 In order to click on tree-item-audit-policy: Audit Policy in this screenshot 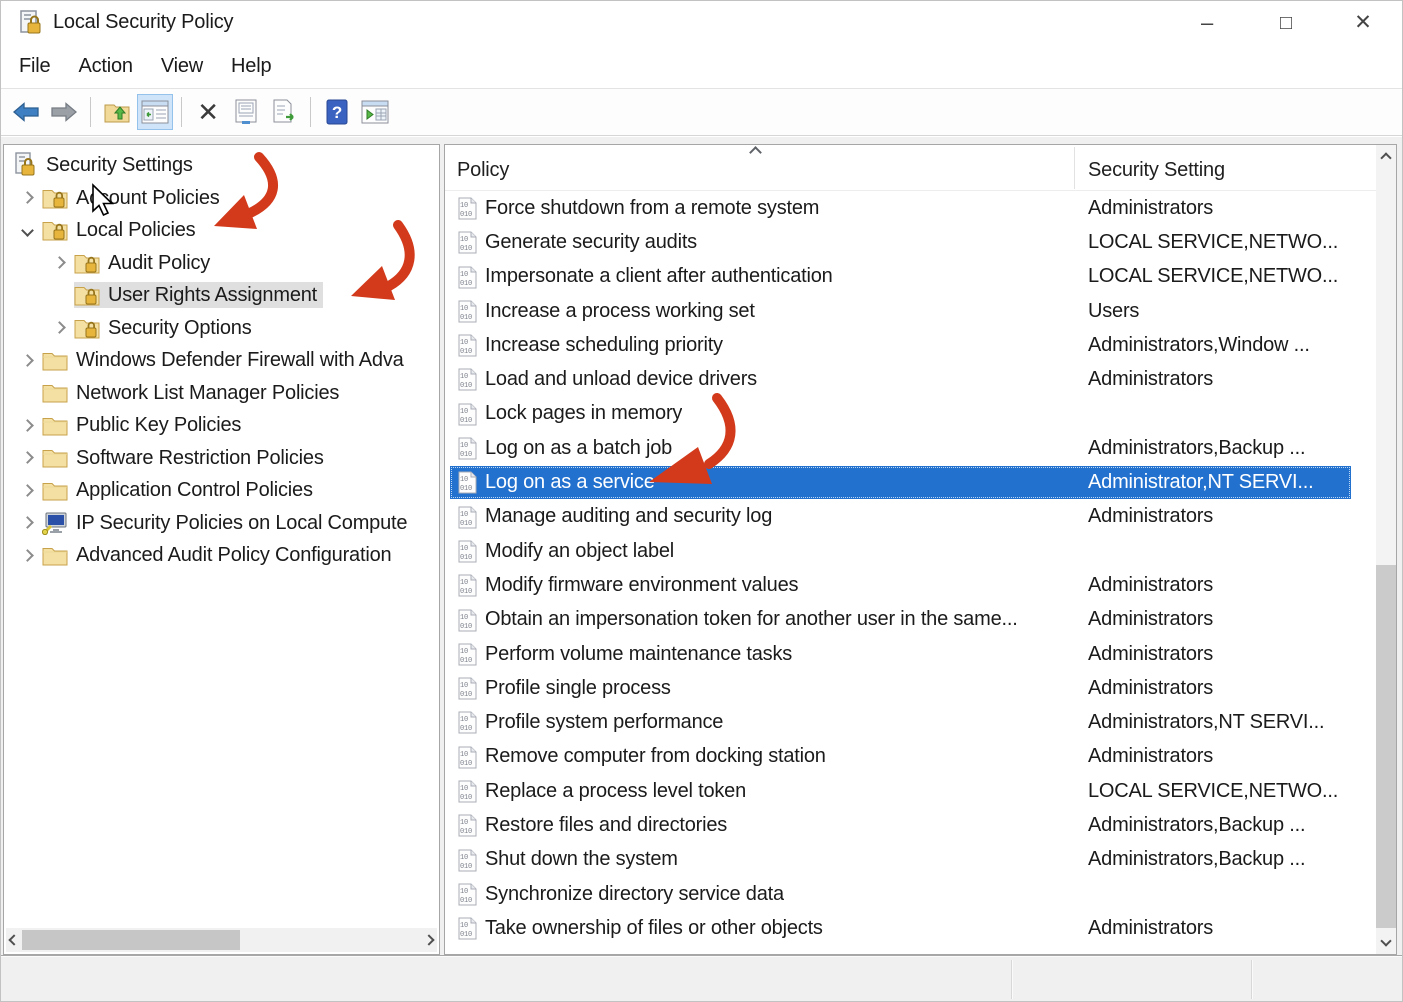, I will do `click(221, 263)`.